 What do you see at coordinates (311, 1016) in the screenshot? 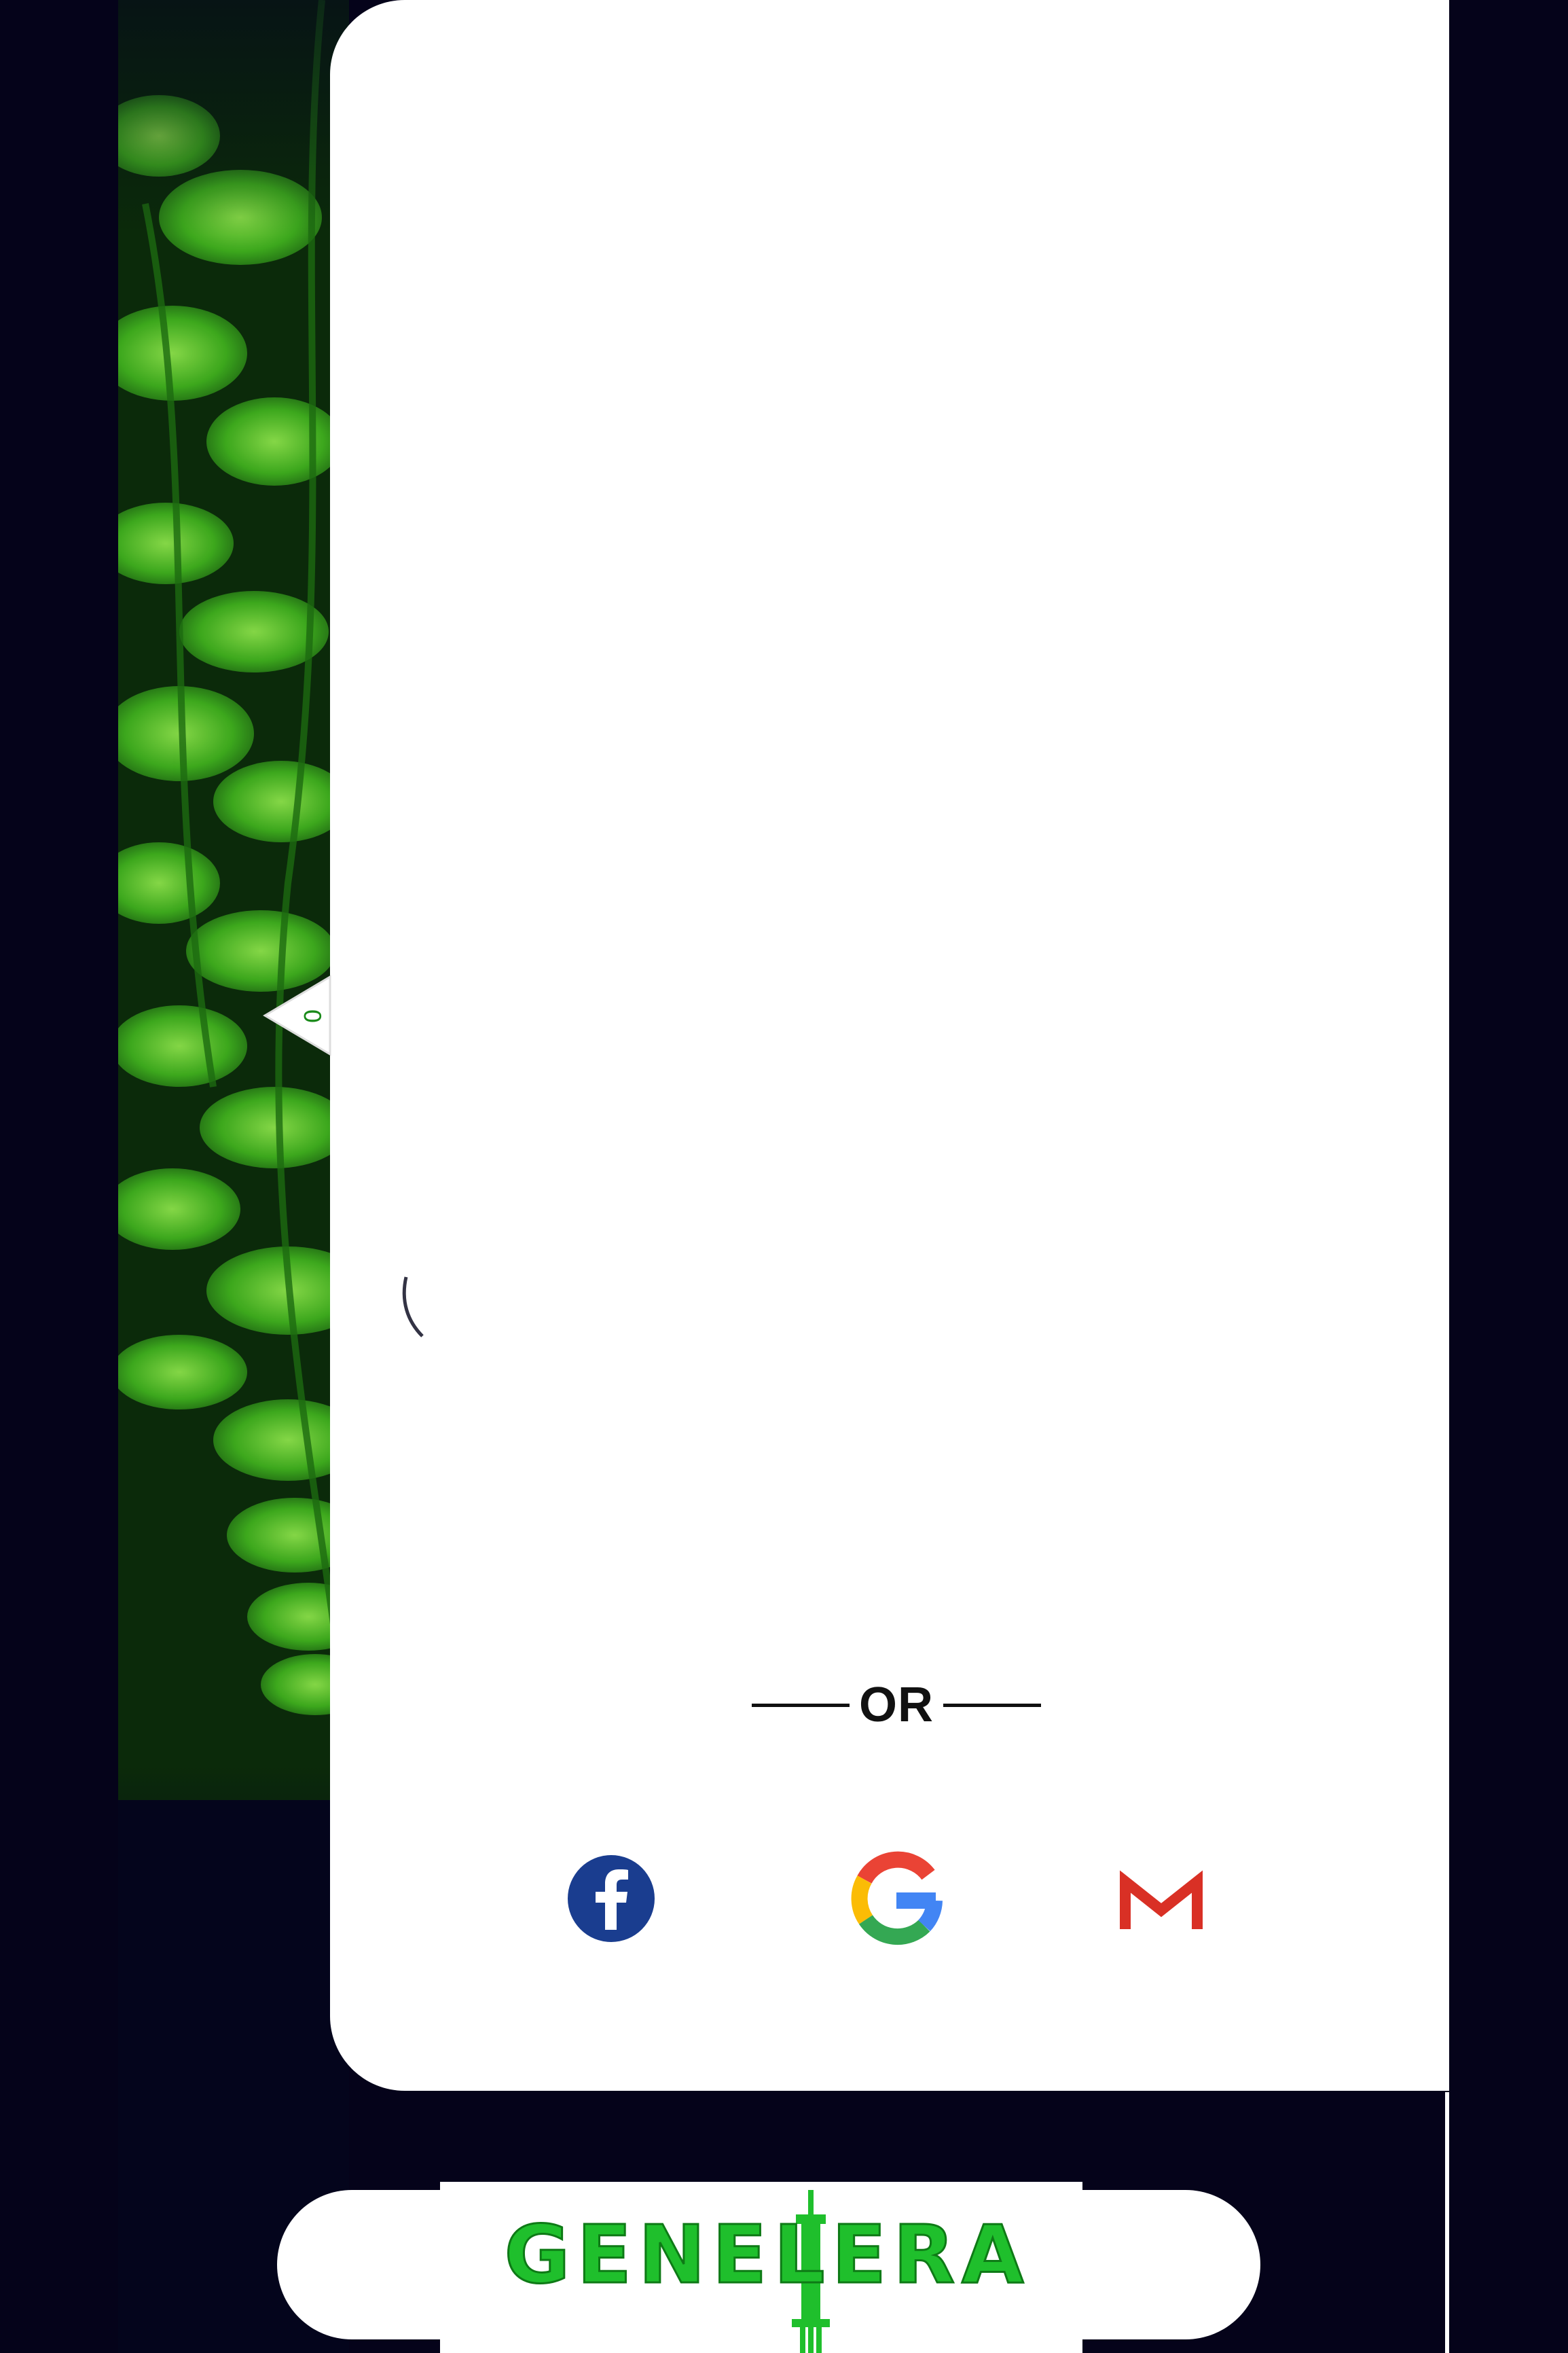
I see `drawer-tab-label: 0` at bounding box center [311, 1016].